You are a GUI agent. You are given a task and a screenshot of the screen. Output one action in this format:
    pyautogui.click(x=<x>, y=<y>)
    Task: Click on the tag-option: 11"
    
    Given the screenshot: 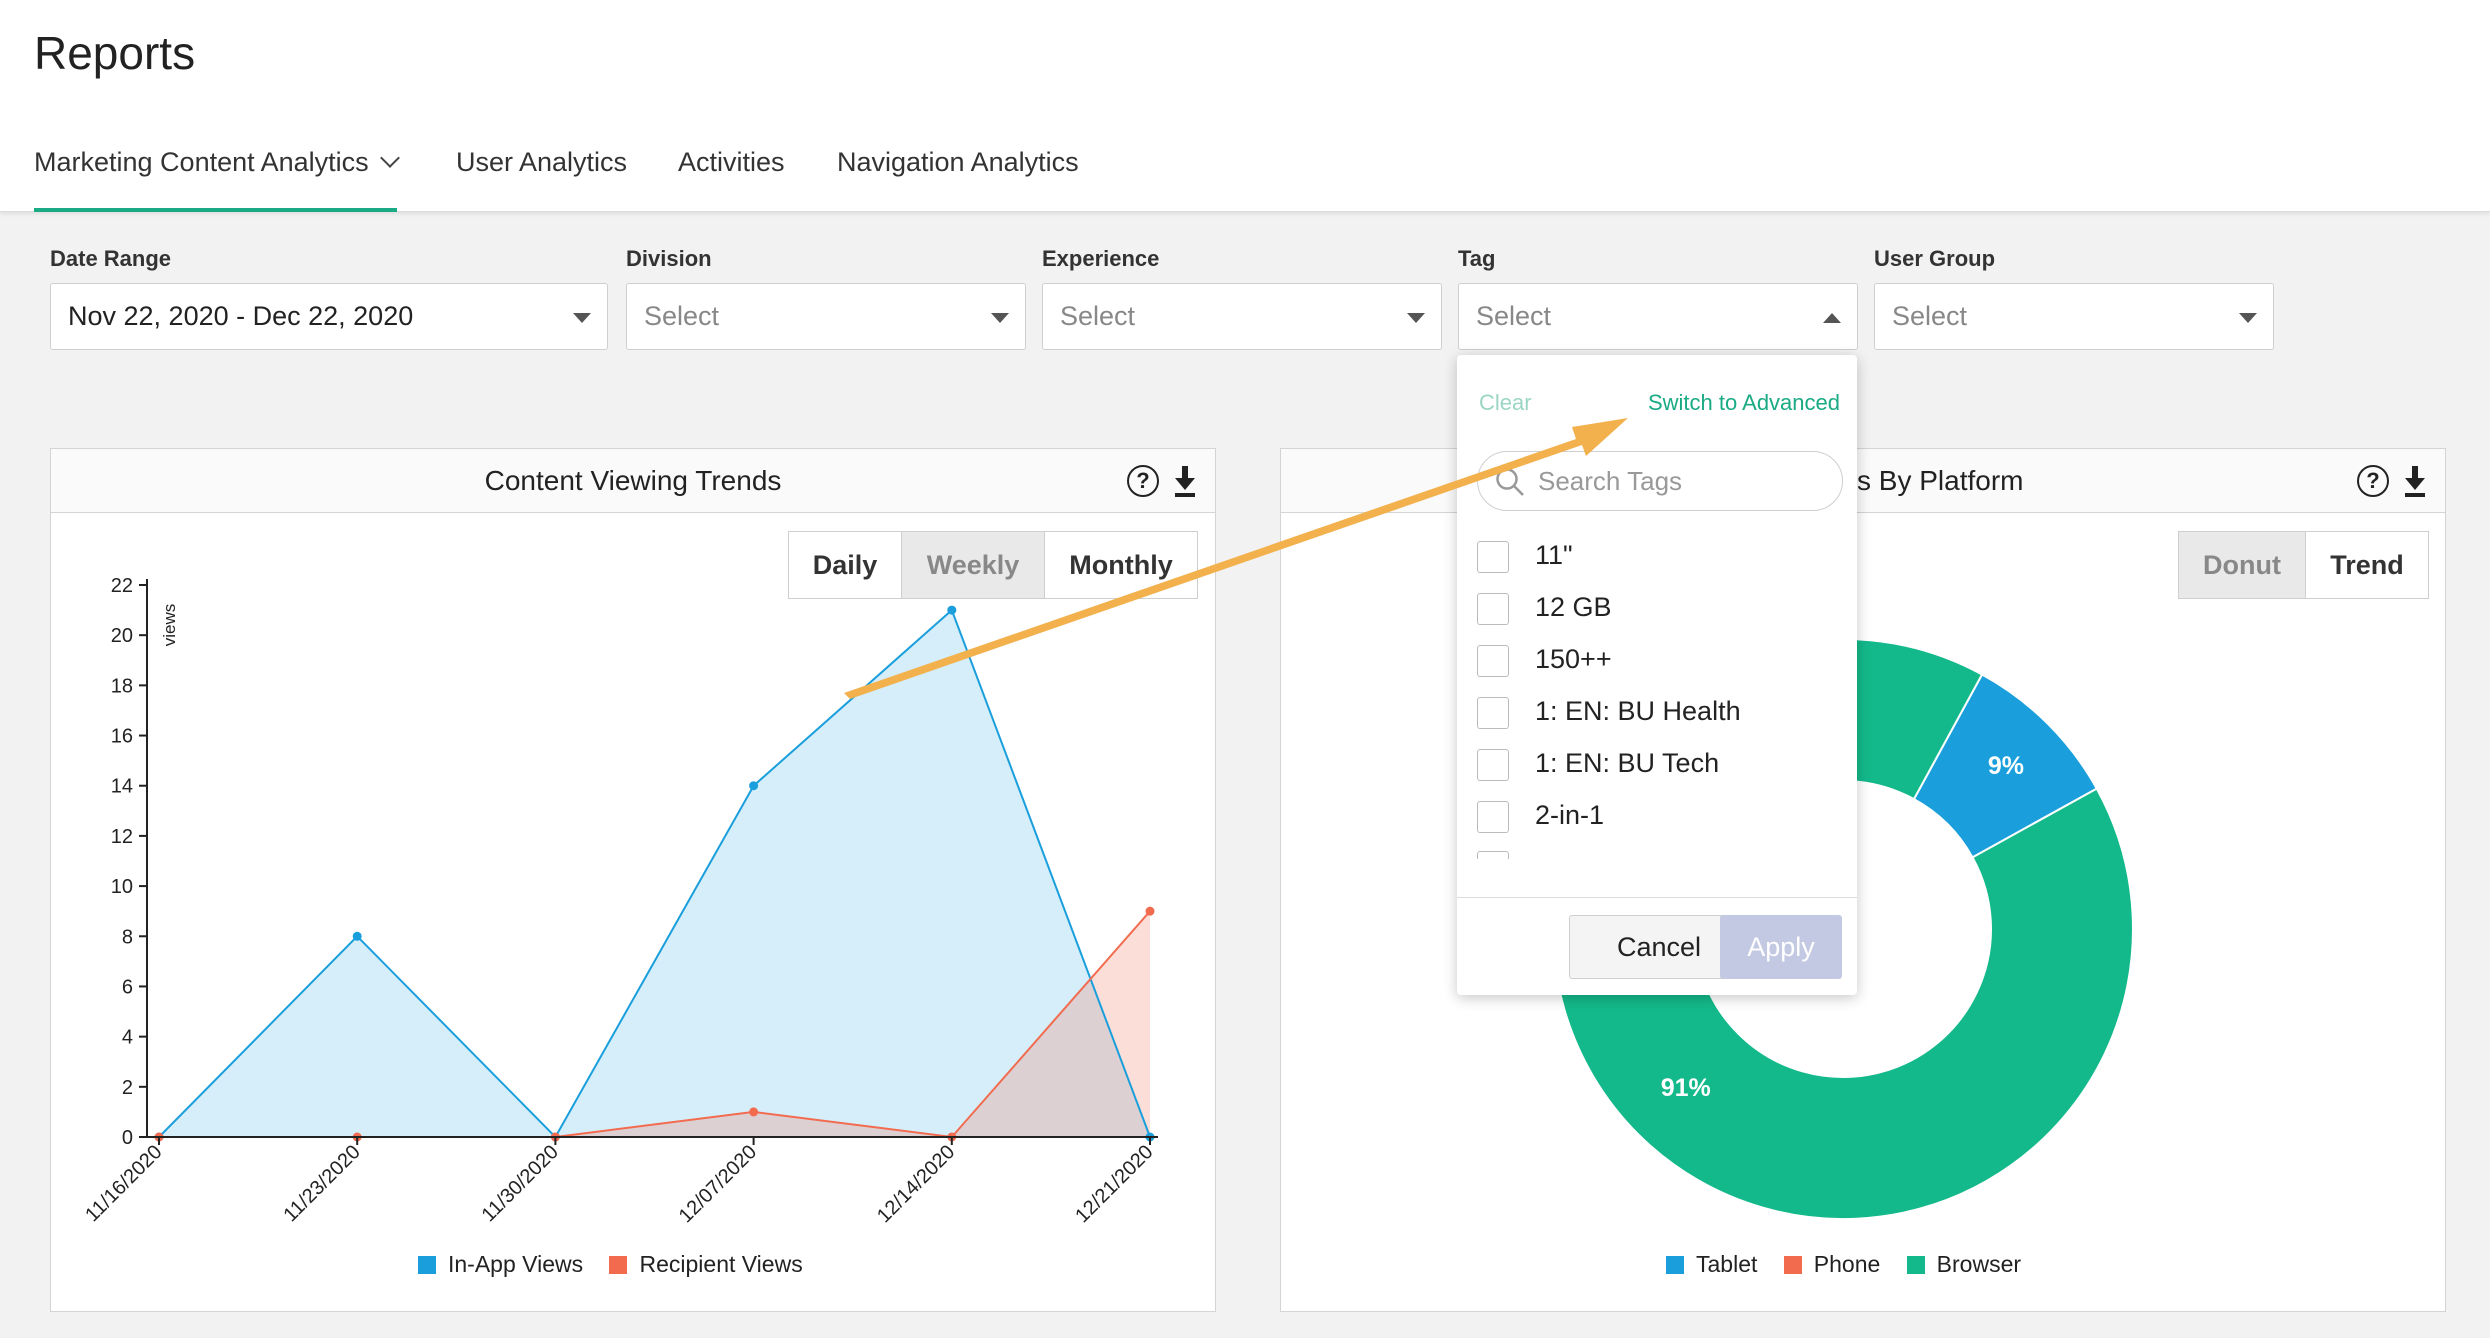 What is the action you would take?
    pyautogui.click(x=1525, y=557)
    